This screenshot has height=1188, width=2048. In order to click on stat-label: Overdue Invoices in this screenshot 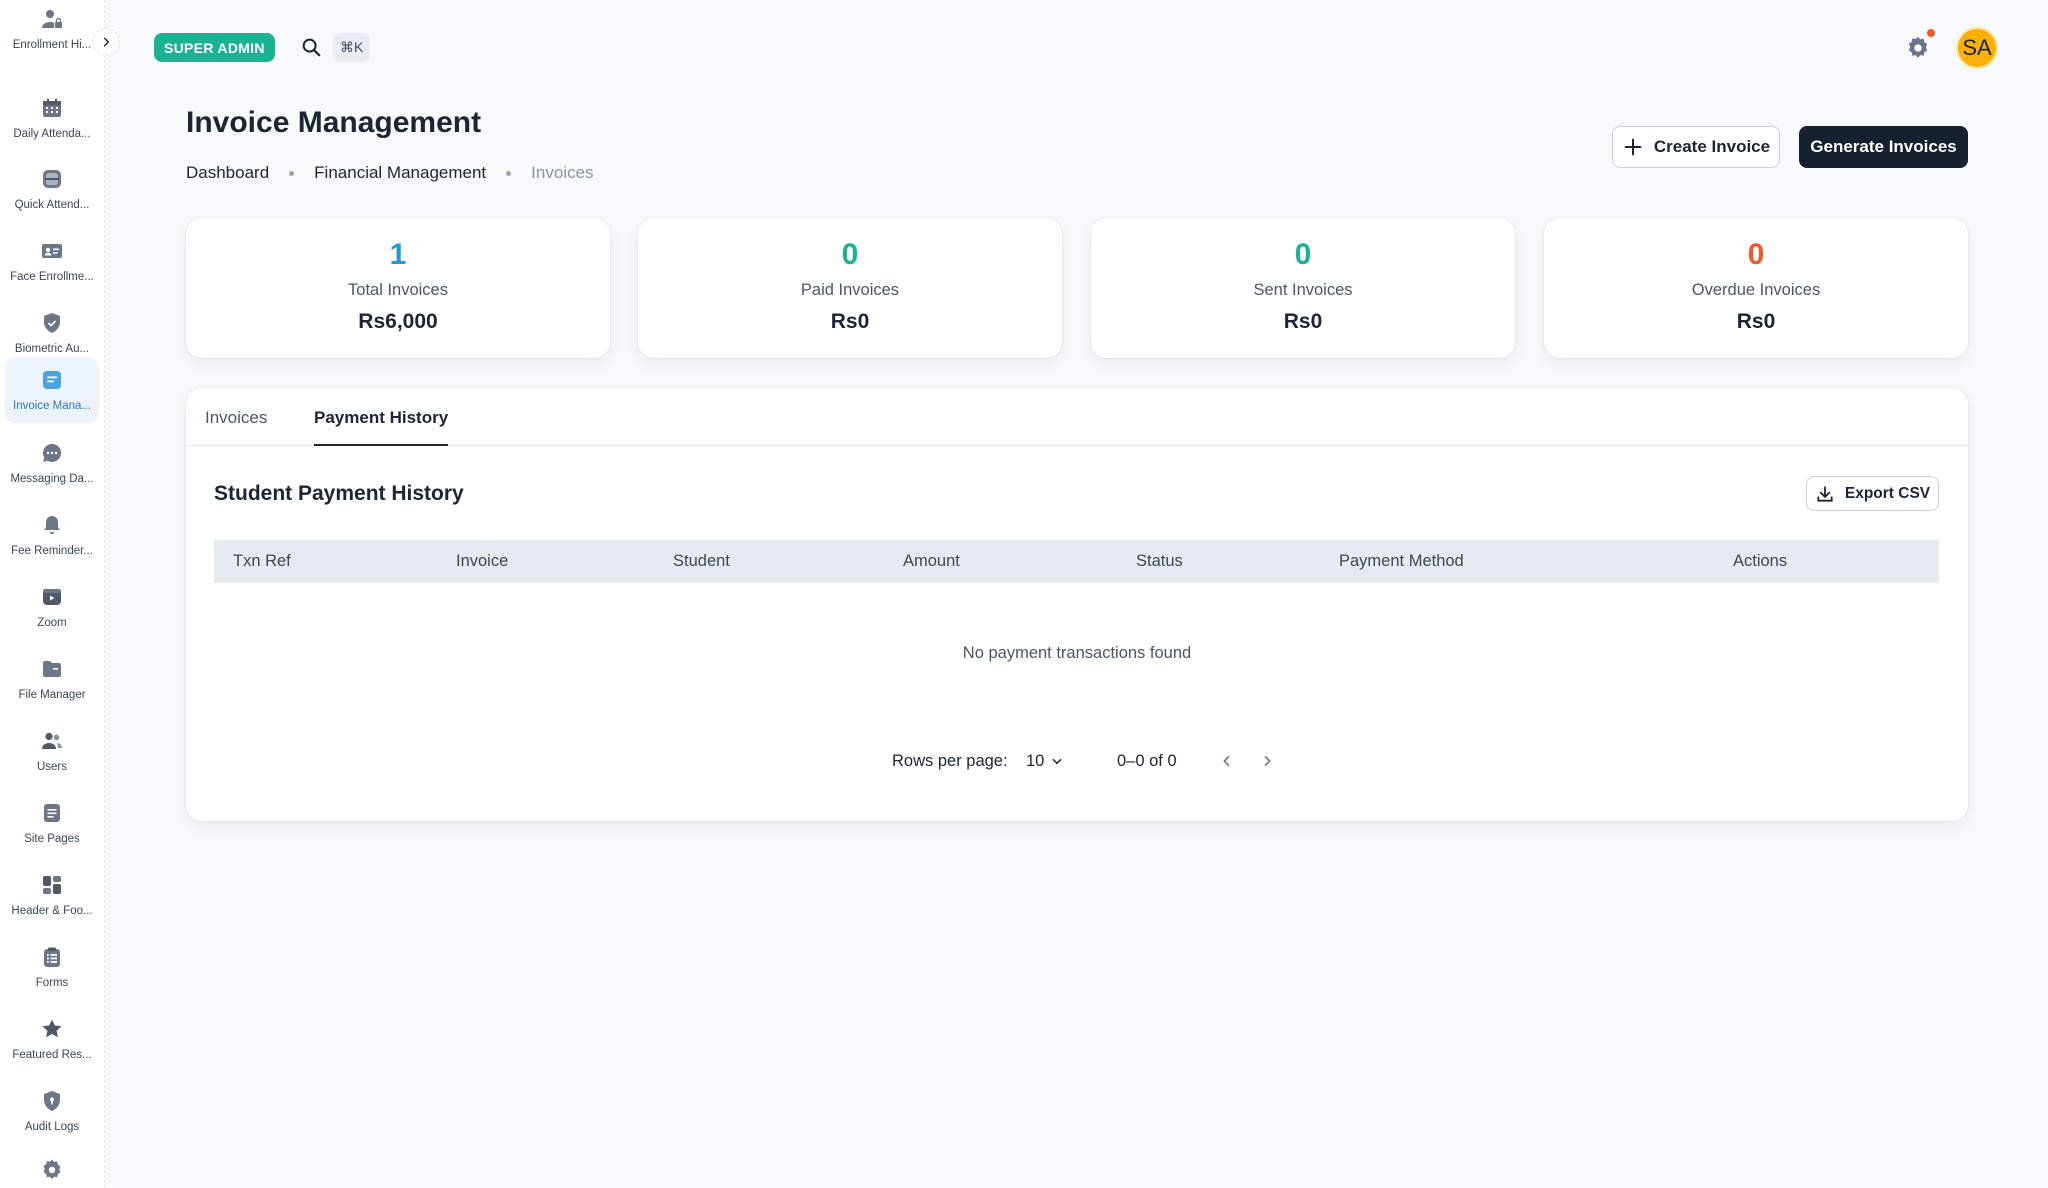, I will do `click(1756, 290)`.